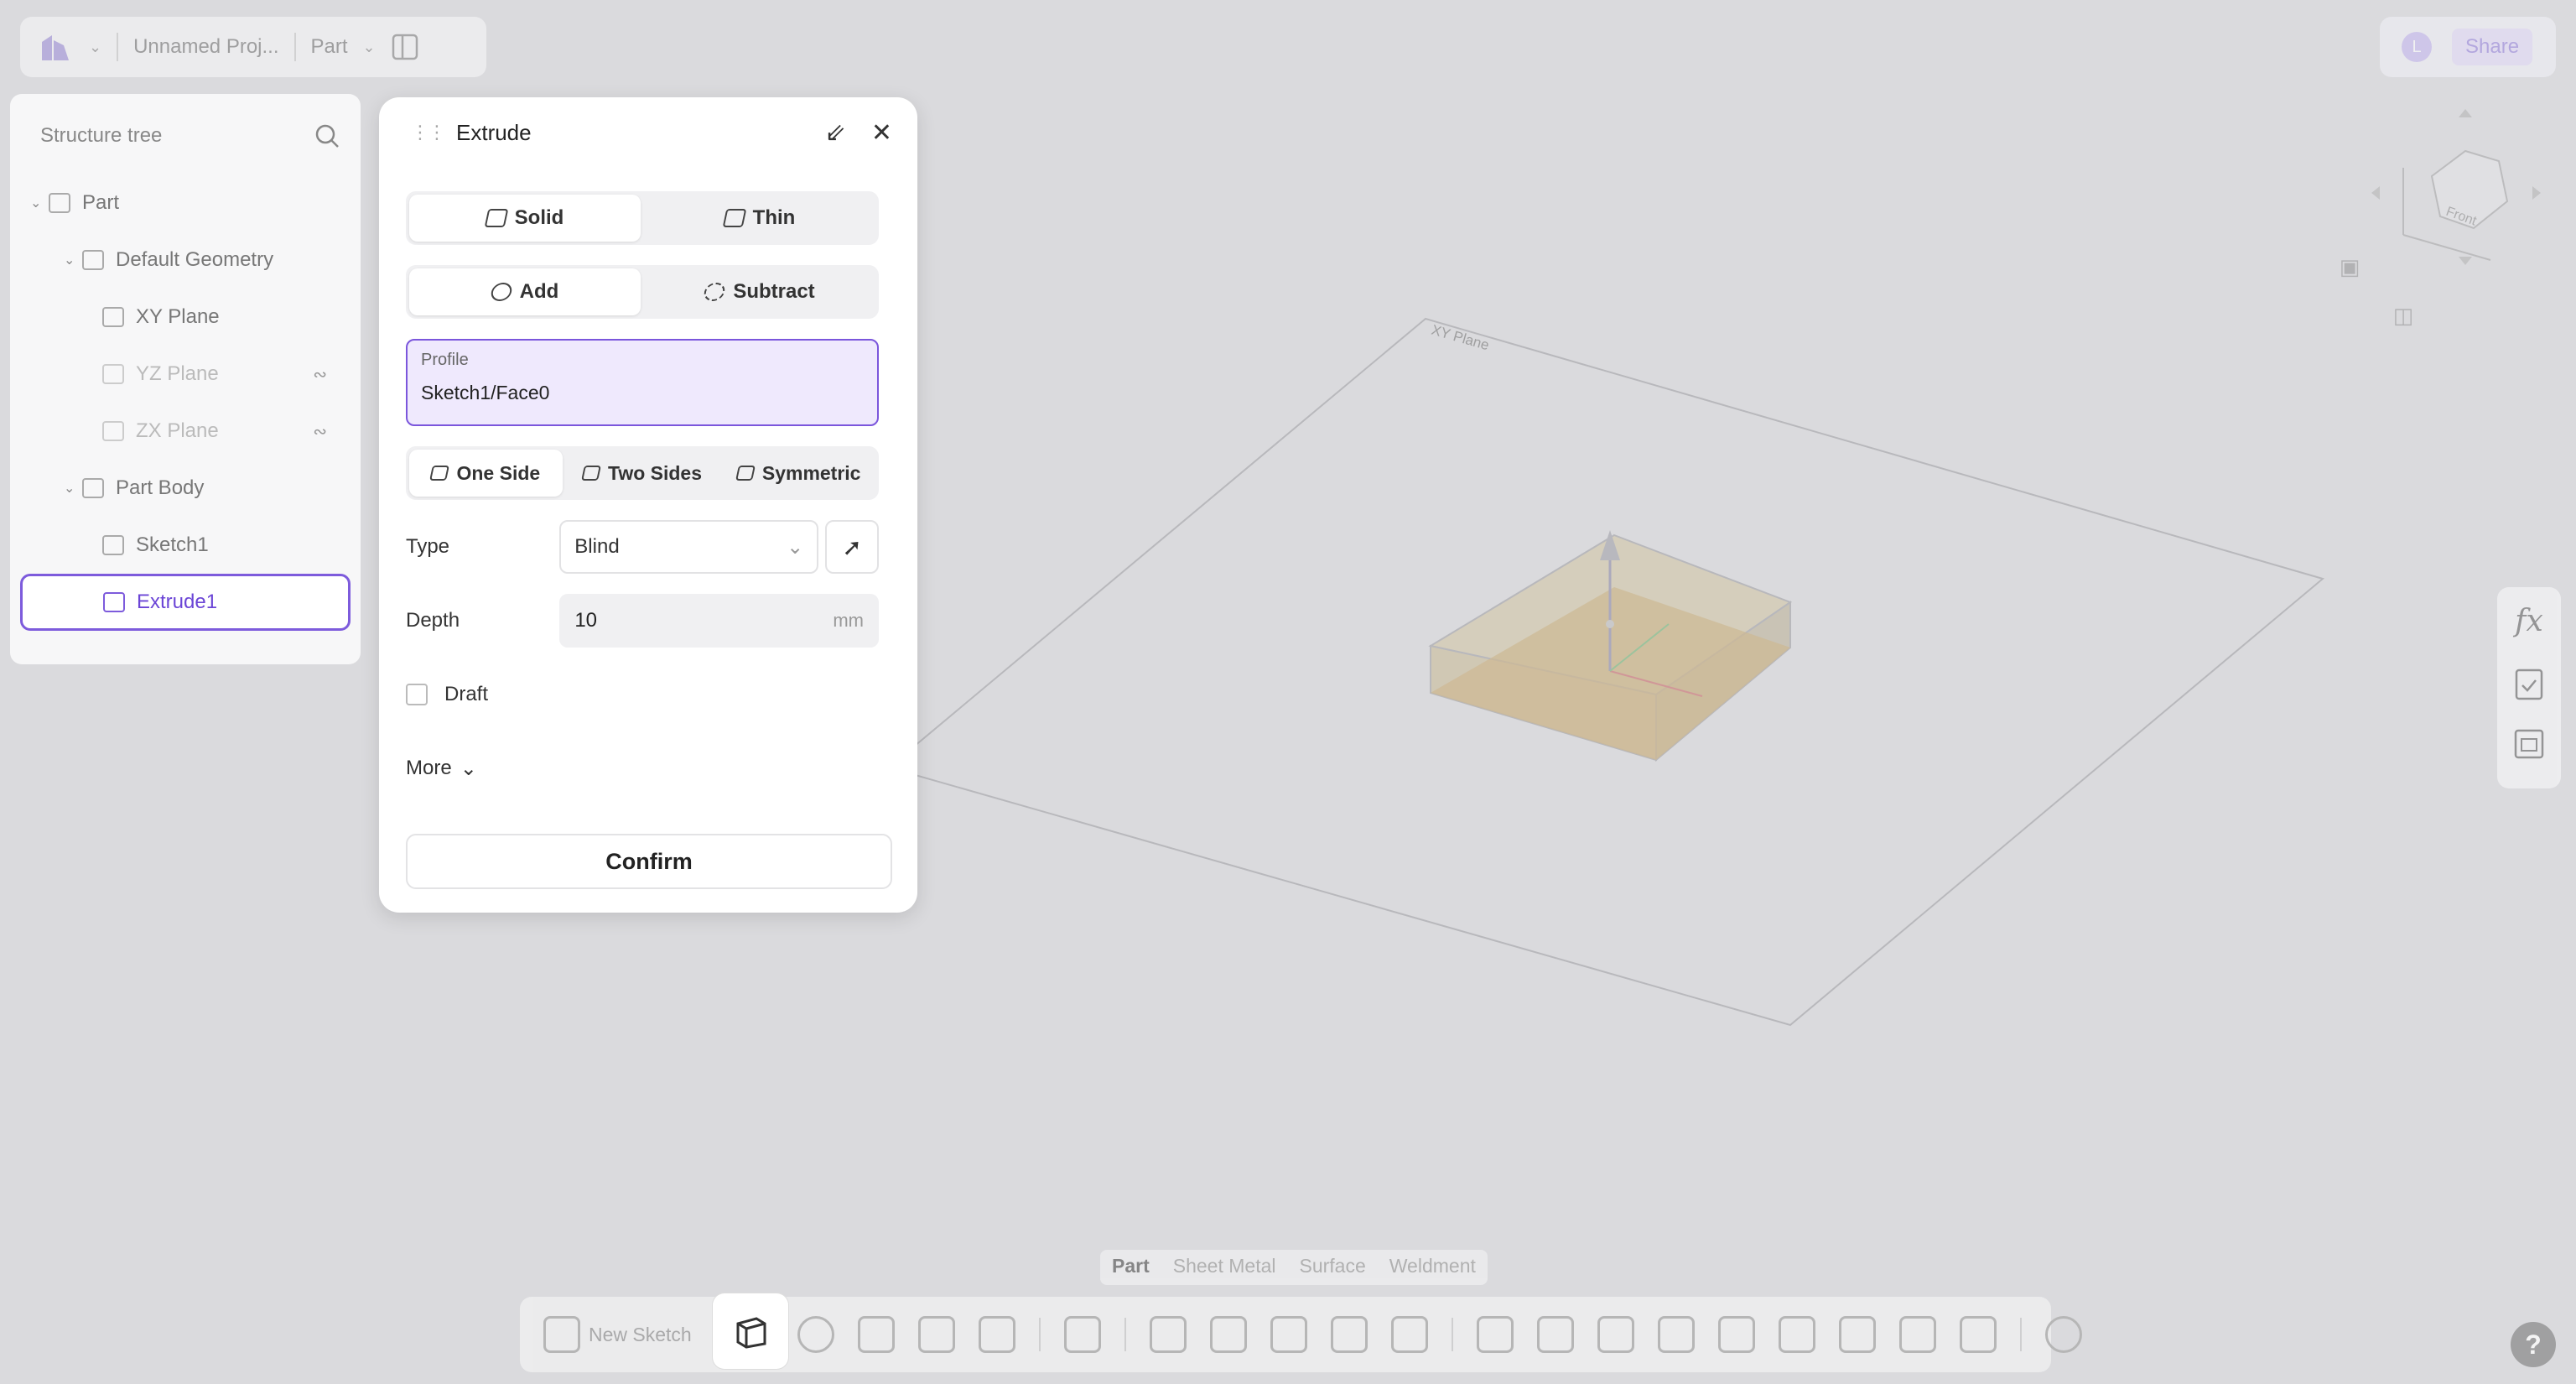 The height and width of the screenshot is (1384, 2576). What do you see at coordinates (642, 694) in the screenshot?
I see `draft-row: Draft` at bounding box center [642, 694].